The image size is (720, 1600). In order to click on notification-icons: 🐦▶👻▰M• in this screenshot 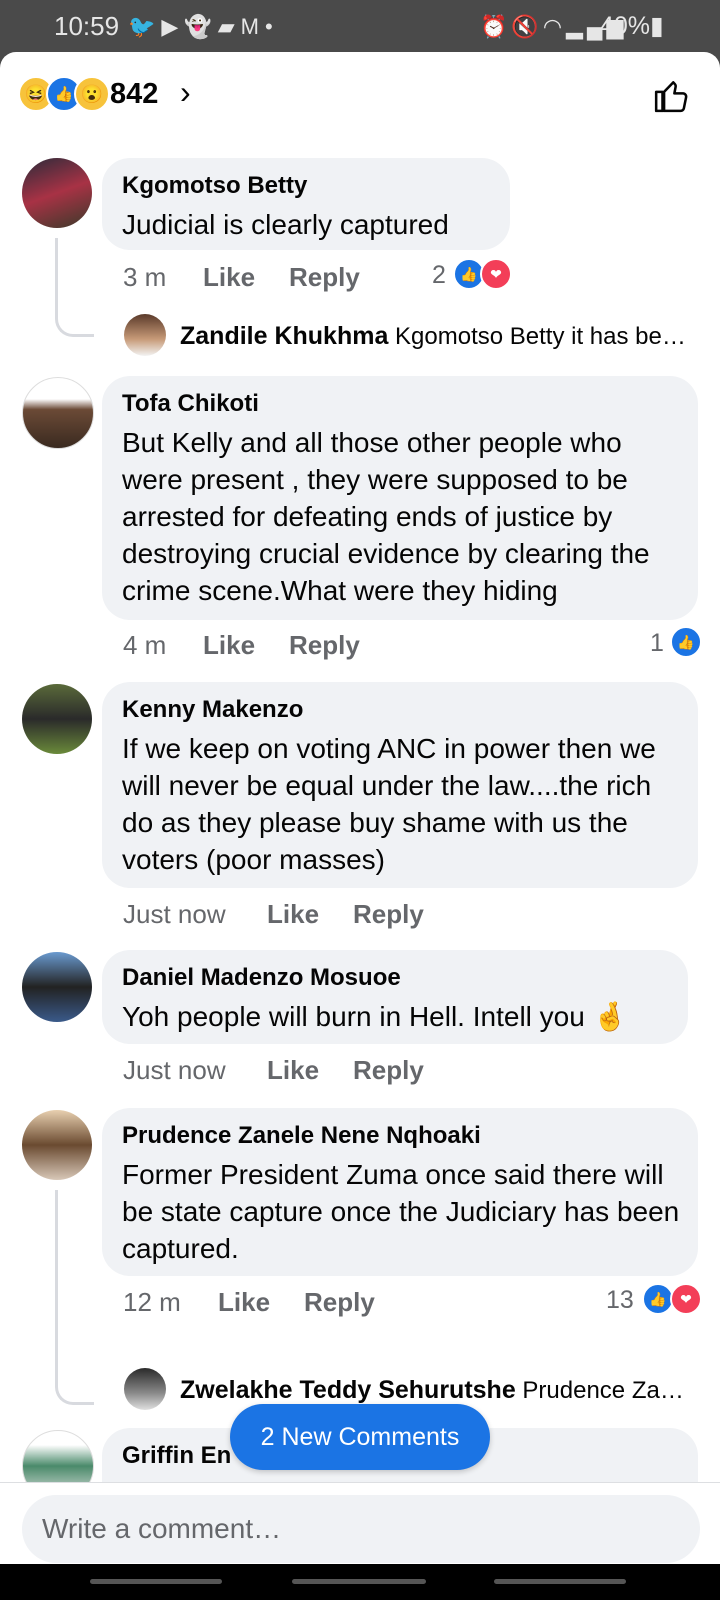, I will do `click(203, 27)`.